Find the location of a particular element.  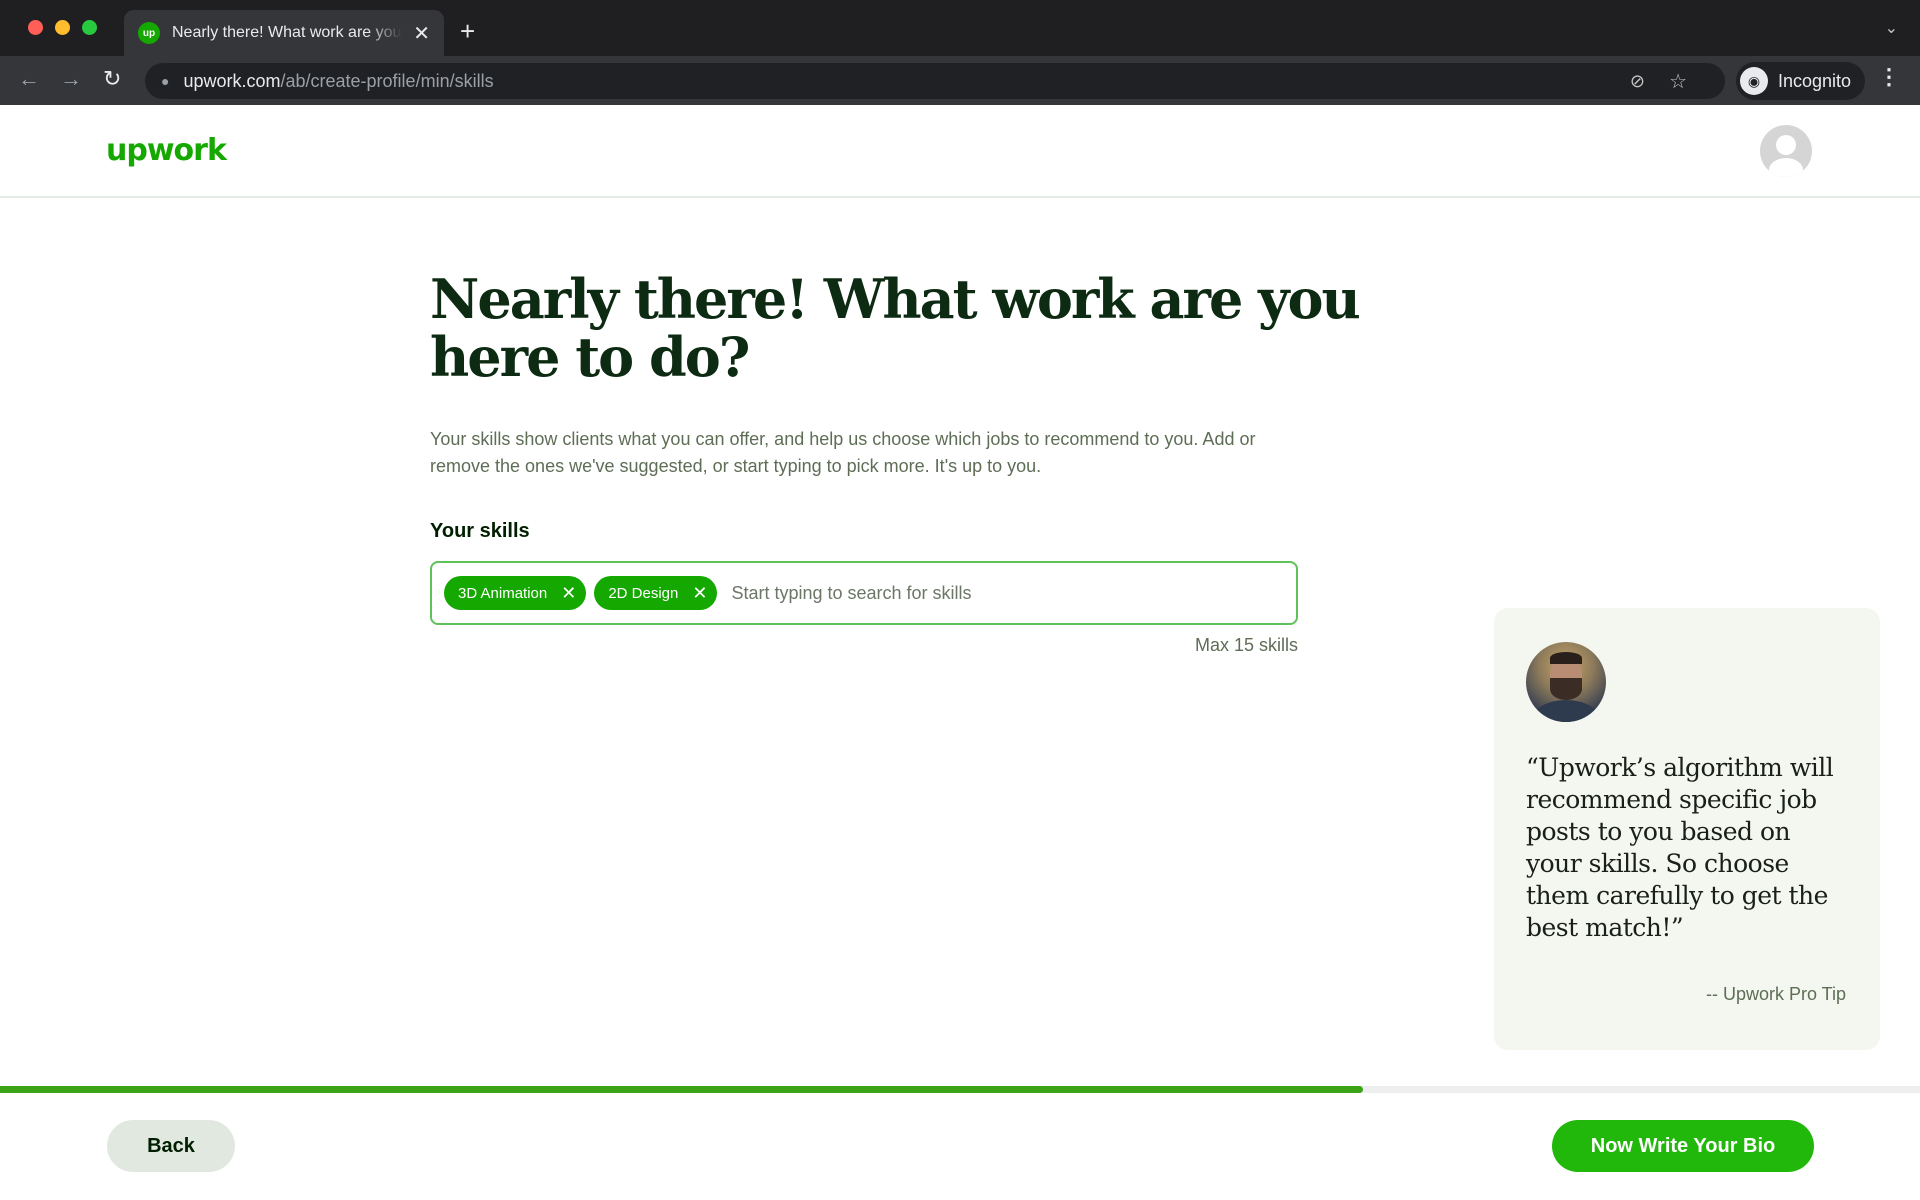

skills-input-box: 3D Animation ✕ 2D Design ✕ is located at coordinates (864, 593).